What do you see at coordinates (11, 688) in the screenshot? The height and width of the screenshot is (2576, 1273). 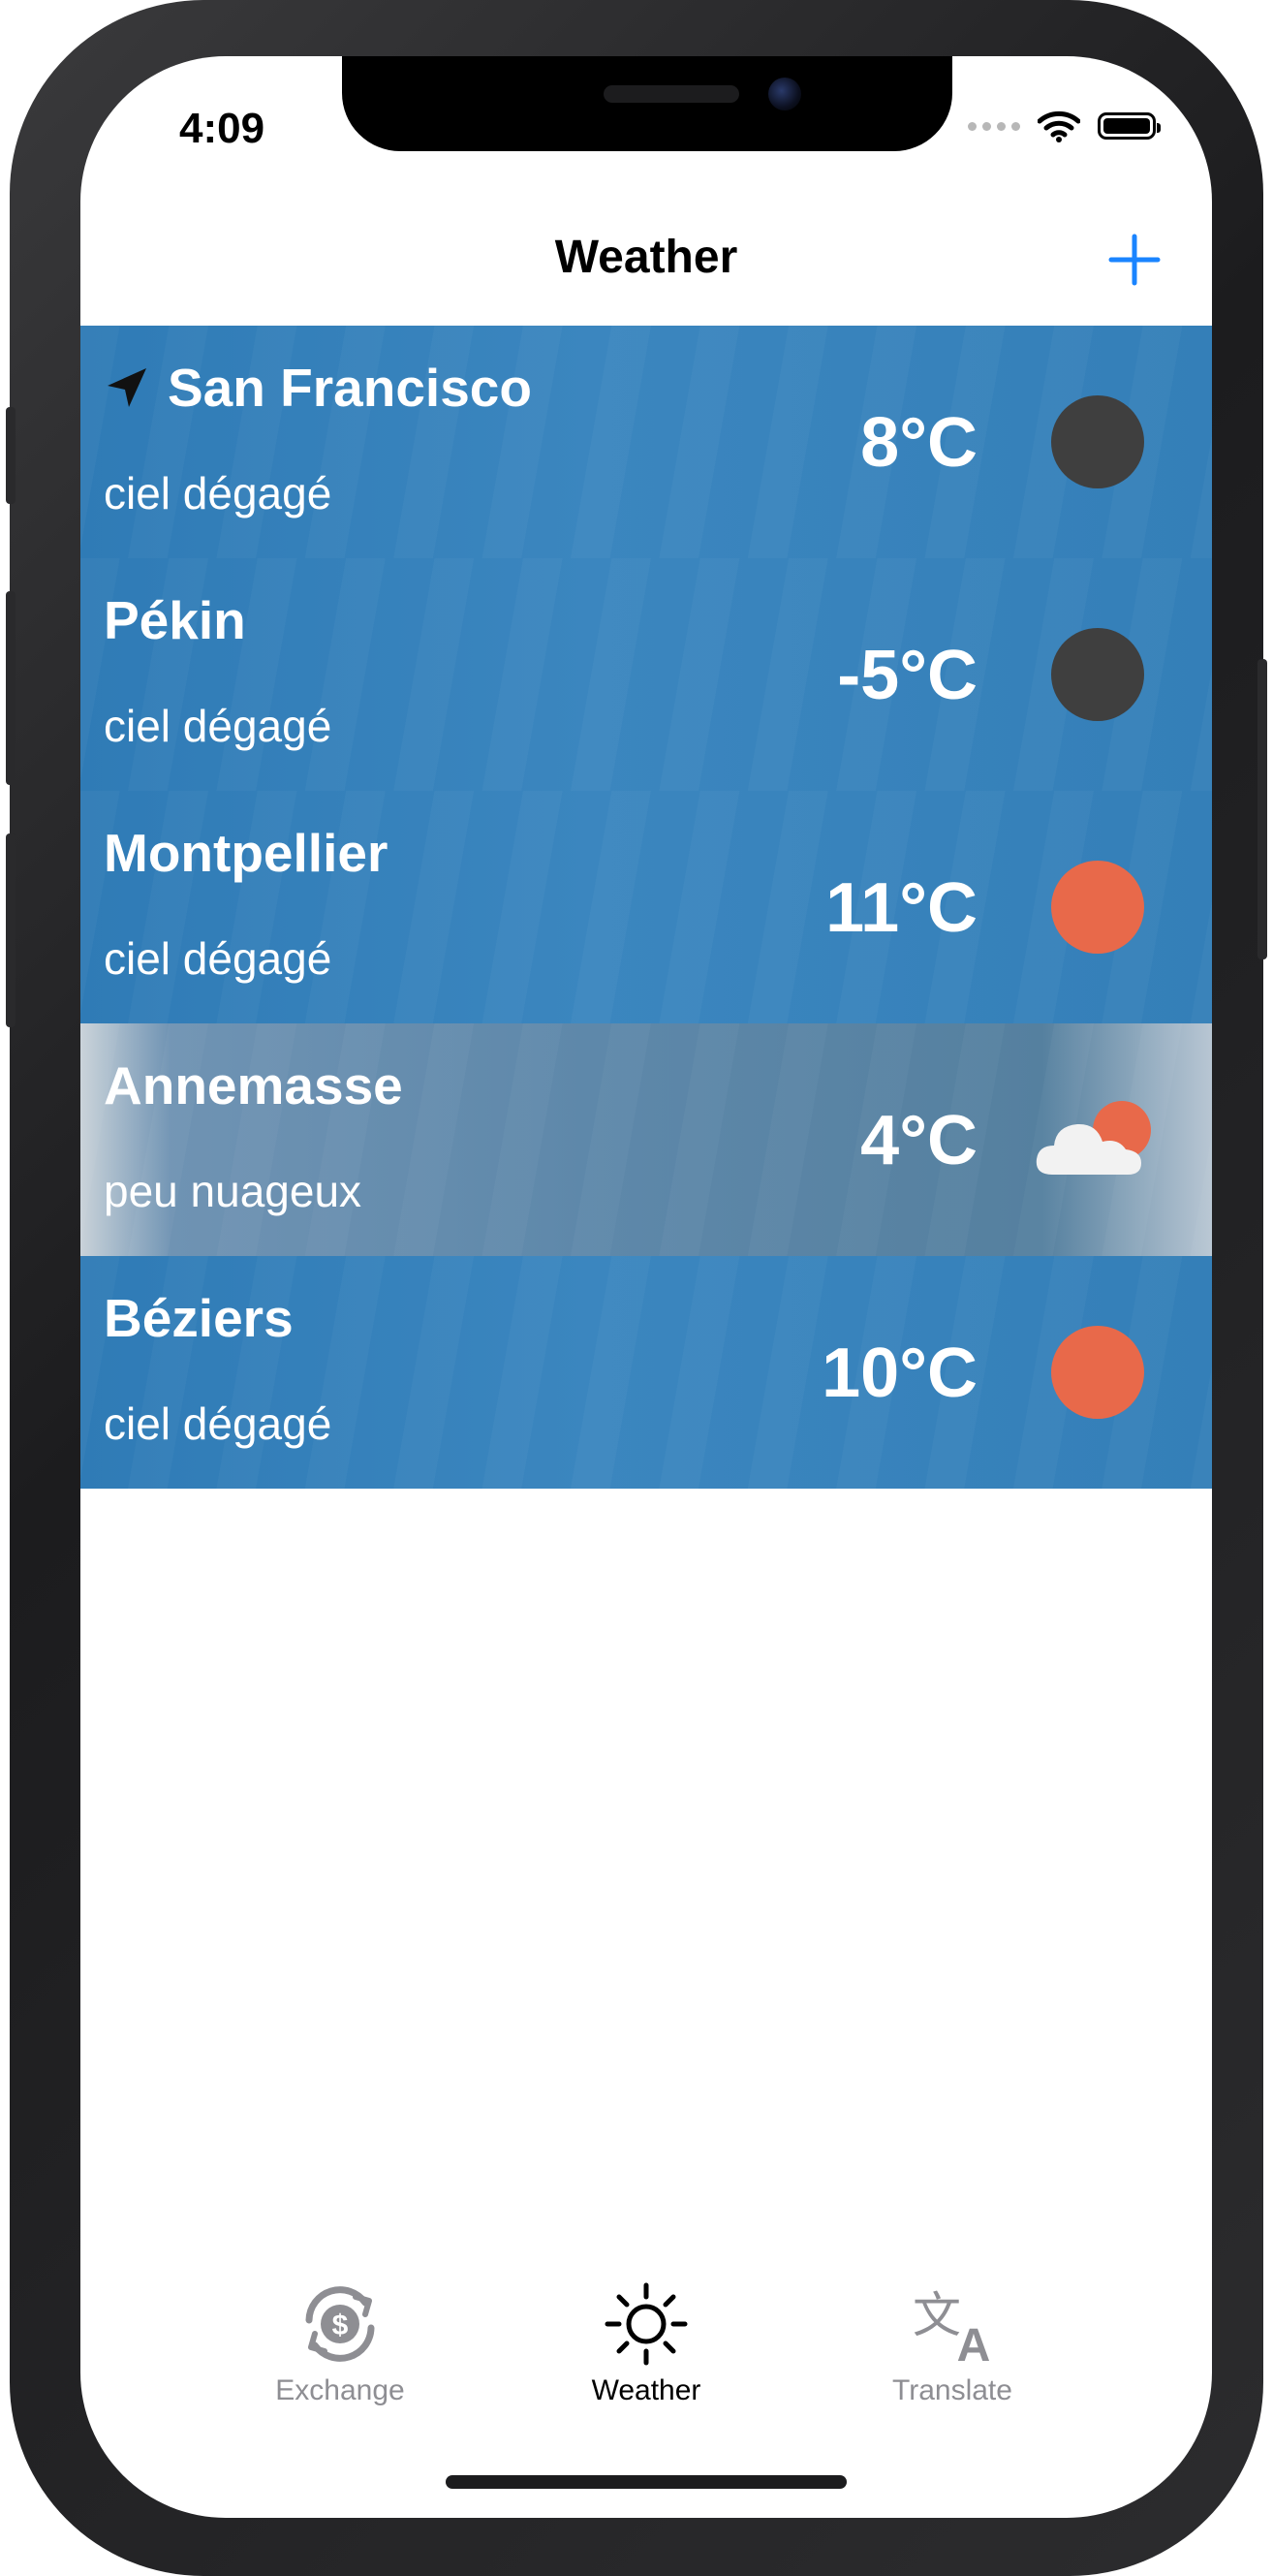 I see `volume-up-button` at bounding box center [11, 688].